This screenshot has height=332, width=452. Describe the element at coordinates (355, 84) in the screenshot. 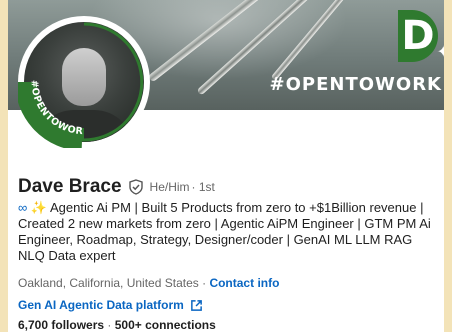

I see `banner-tagline: #OPENTOWORK` at that location.